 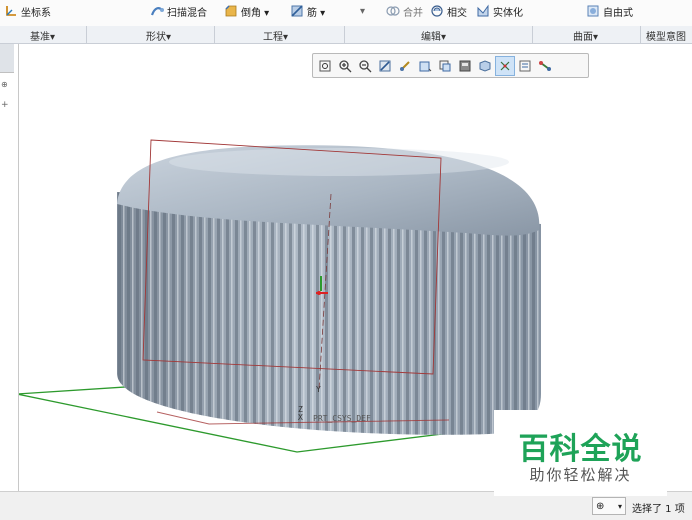 I want to click on coordinate-system-label: 坐标系, so click(x=36, y=13).